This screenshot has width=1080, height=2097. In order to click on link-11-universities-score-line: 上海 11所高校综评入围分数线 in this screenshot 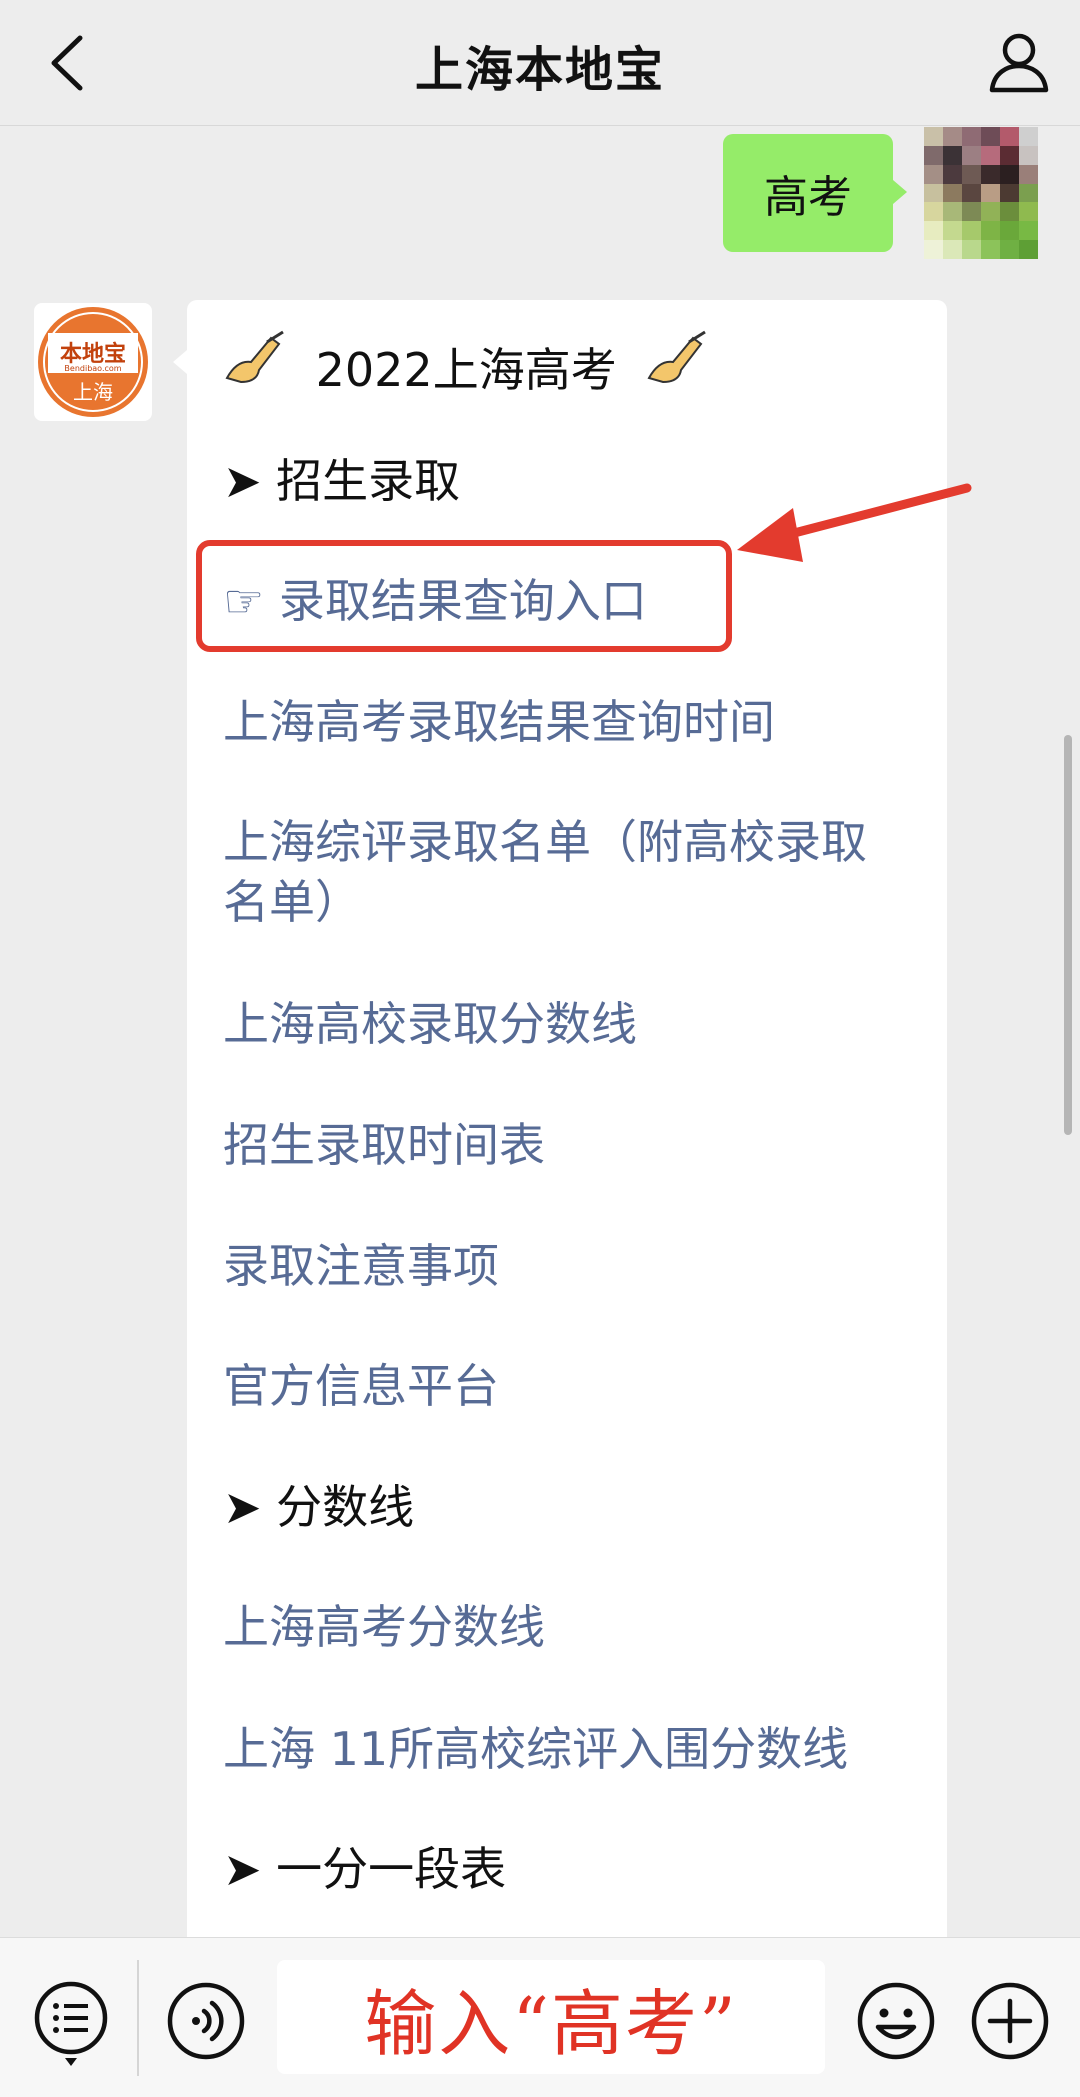, I will do `click(535, 1749)`.